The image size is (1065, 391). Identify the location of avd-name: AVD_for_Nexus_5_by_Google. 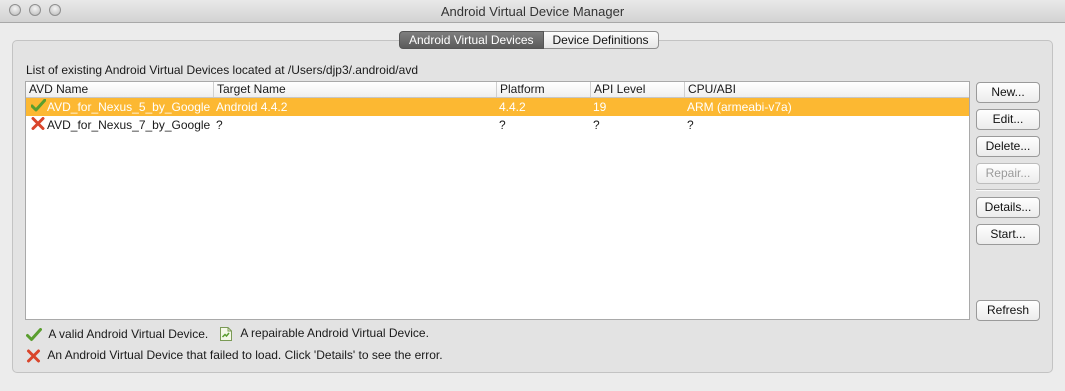
(129, 107).